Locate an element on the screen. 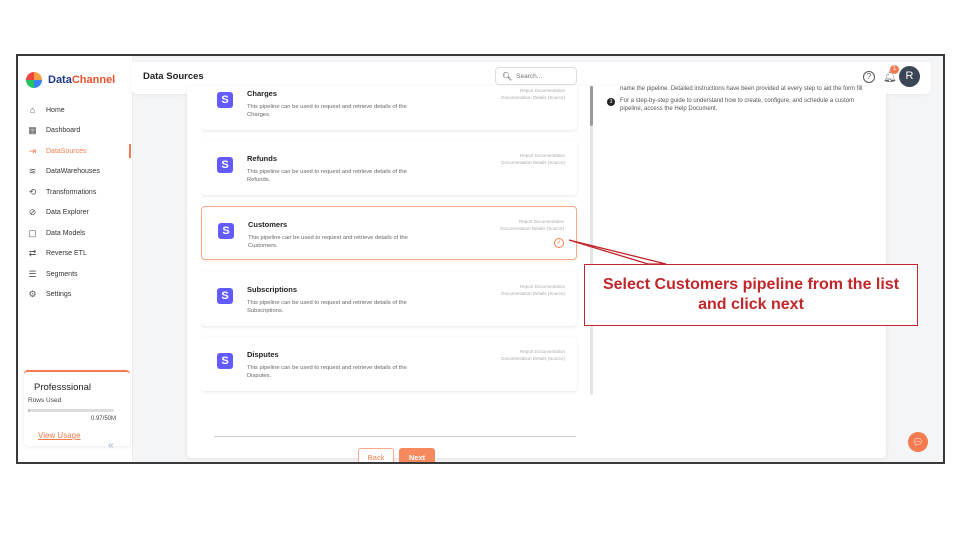 The height and width of the screenshot is (540, 960). list-scrollbar-track is located at coordinates (591, 240).